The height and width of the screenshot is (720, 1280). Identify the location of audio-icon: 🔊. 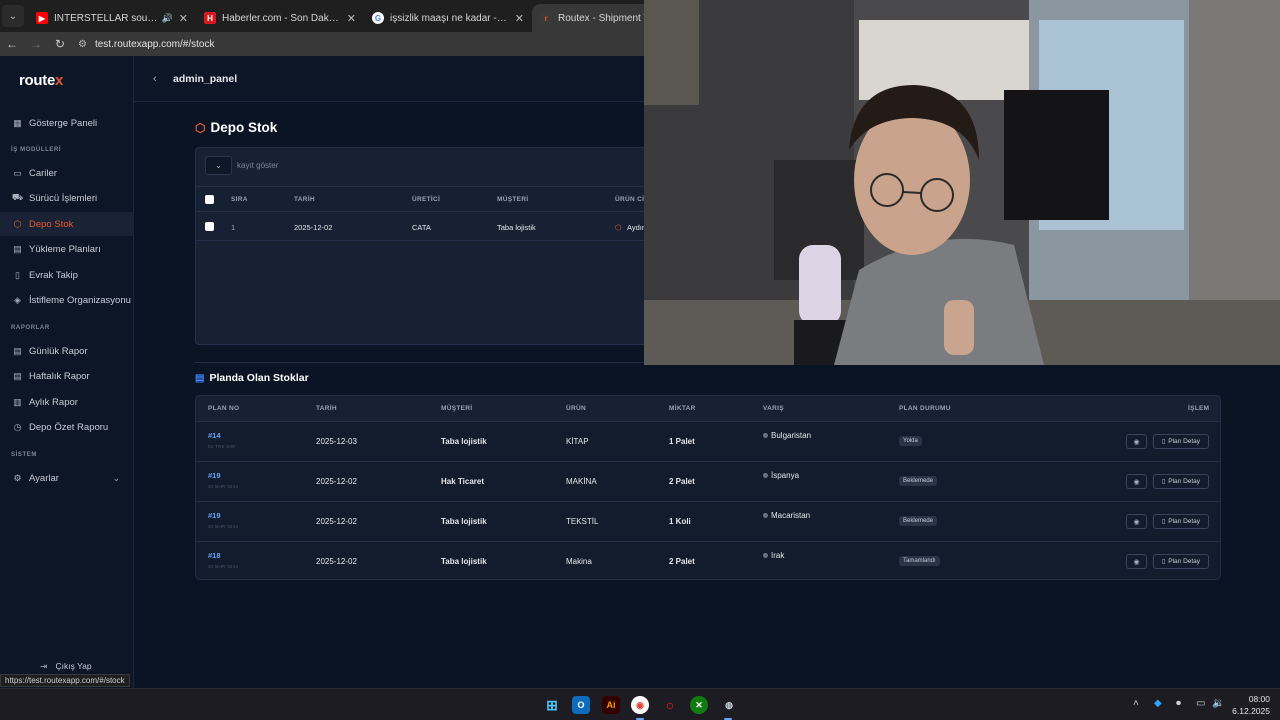
(167, 18).